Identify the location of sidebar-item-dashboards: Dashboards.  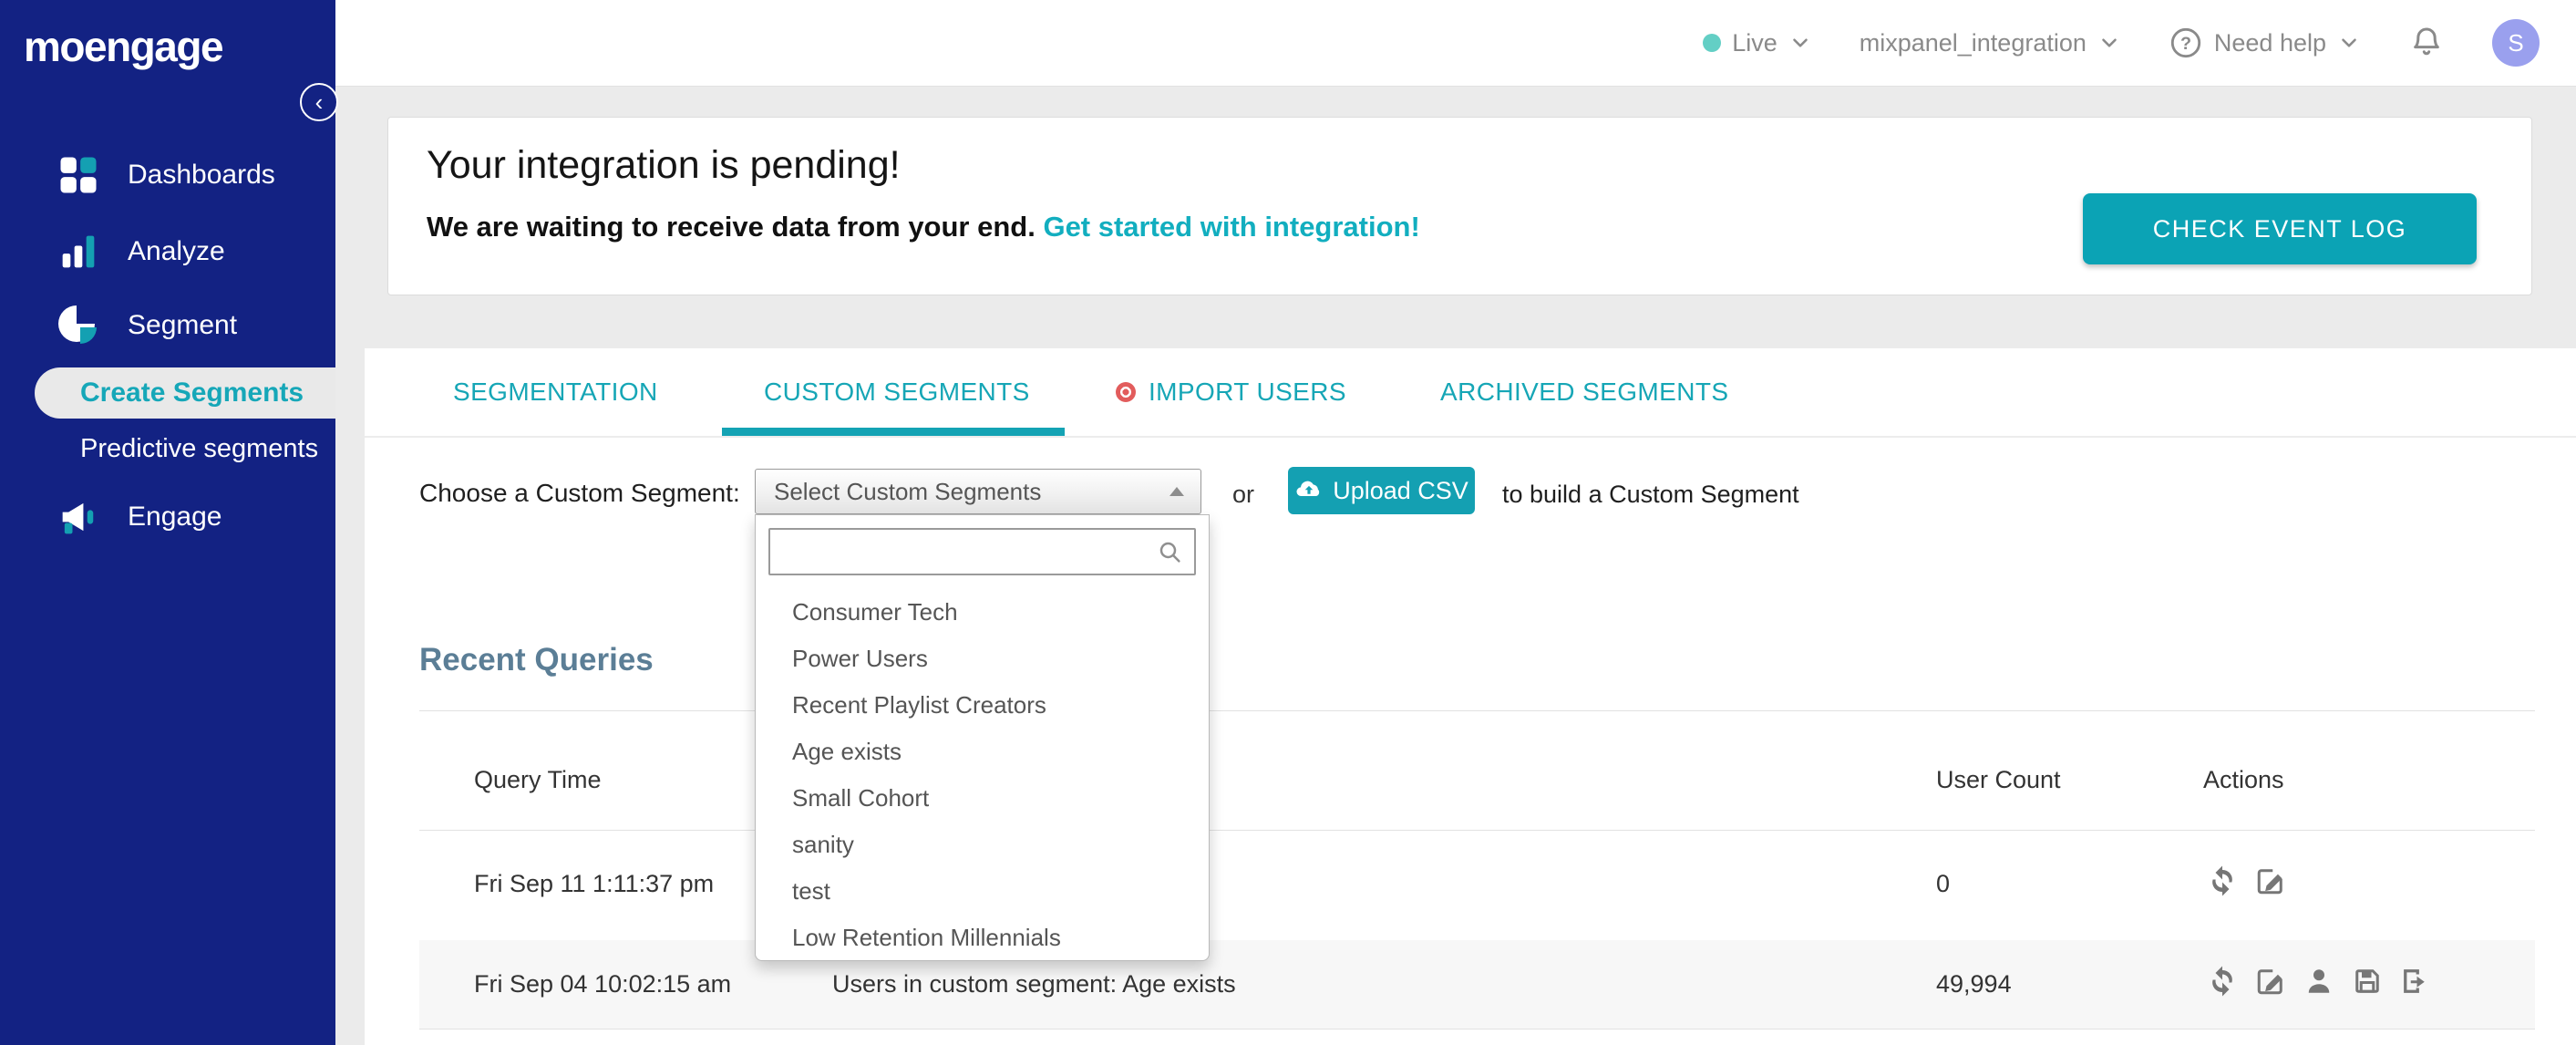
(167, 175).